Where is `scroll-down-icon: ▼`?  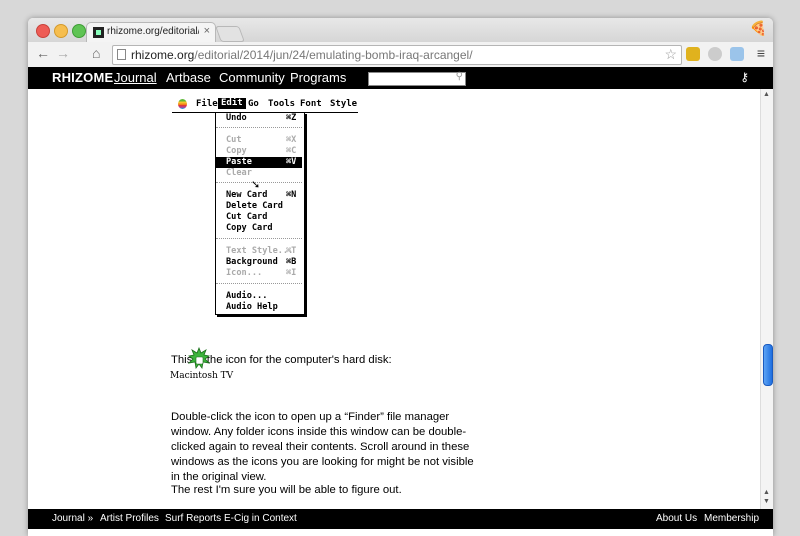 scroll-down-icon: ▼ is located at coordinates (766, 501).